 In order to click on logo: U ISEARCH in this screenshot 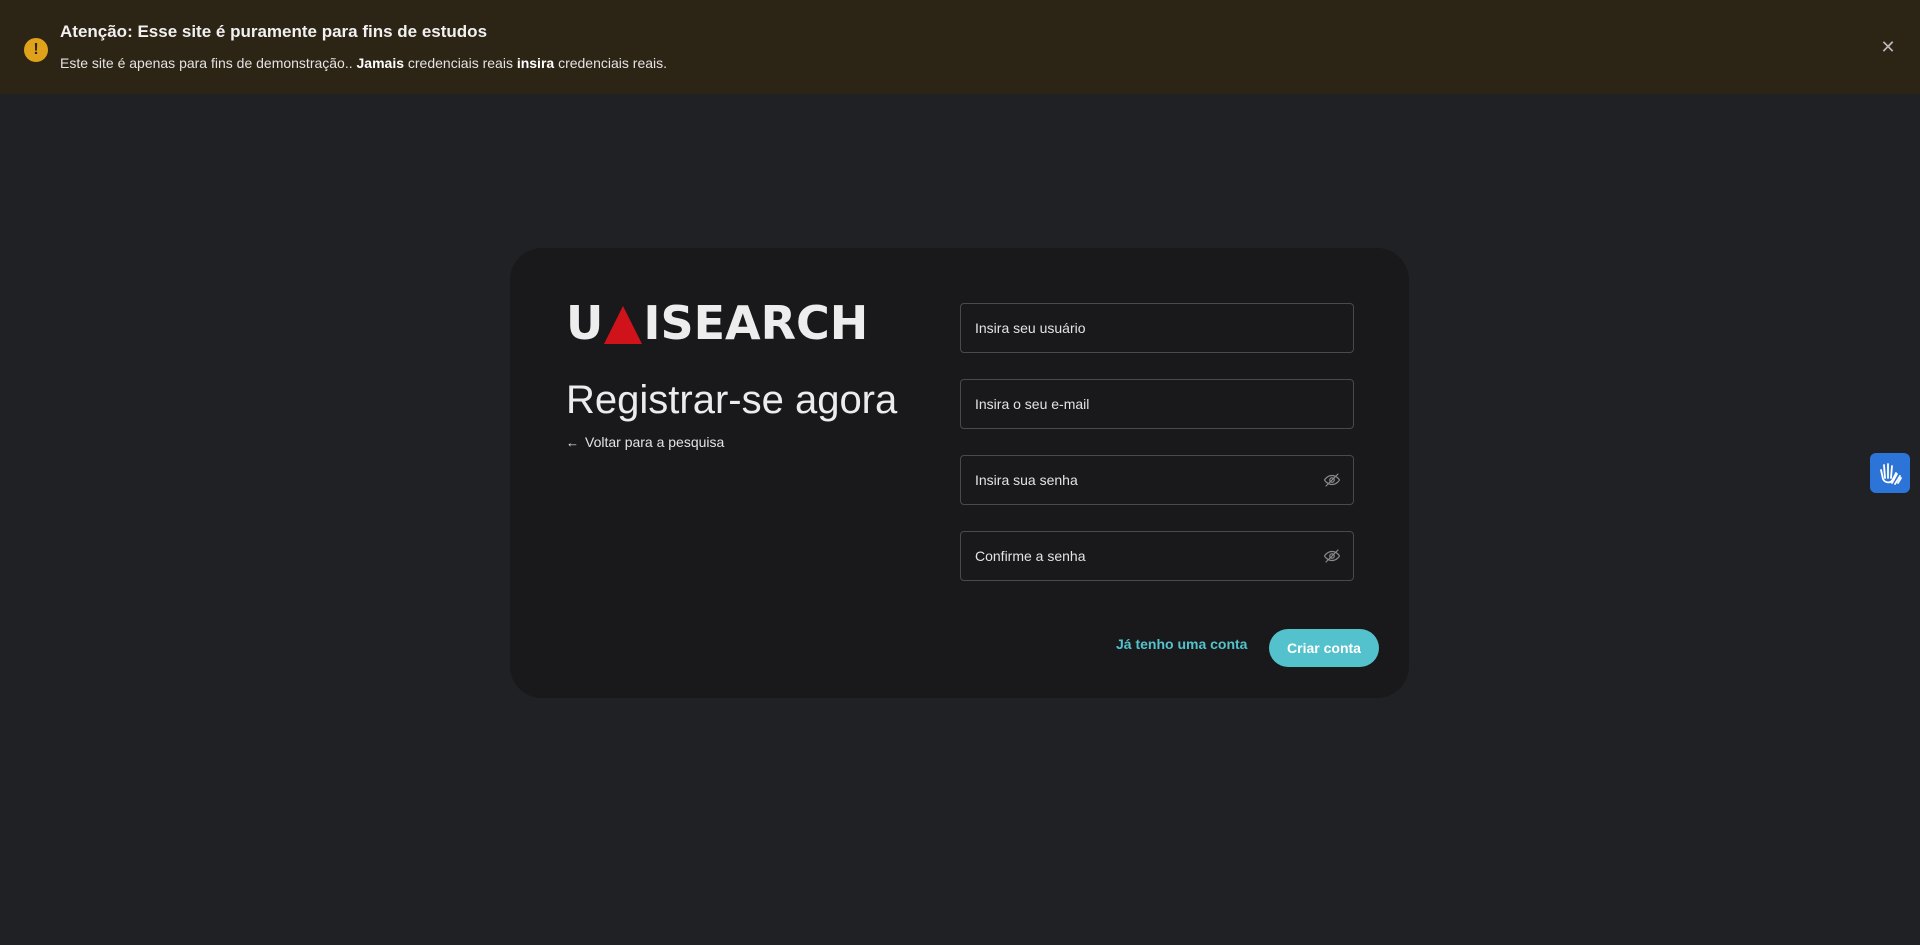, I will do `click(717, 323)`.